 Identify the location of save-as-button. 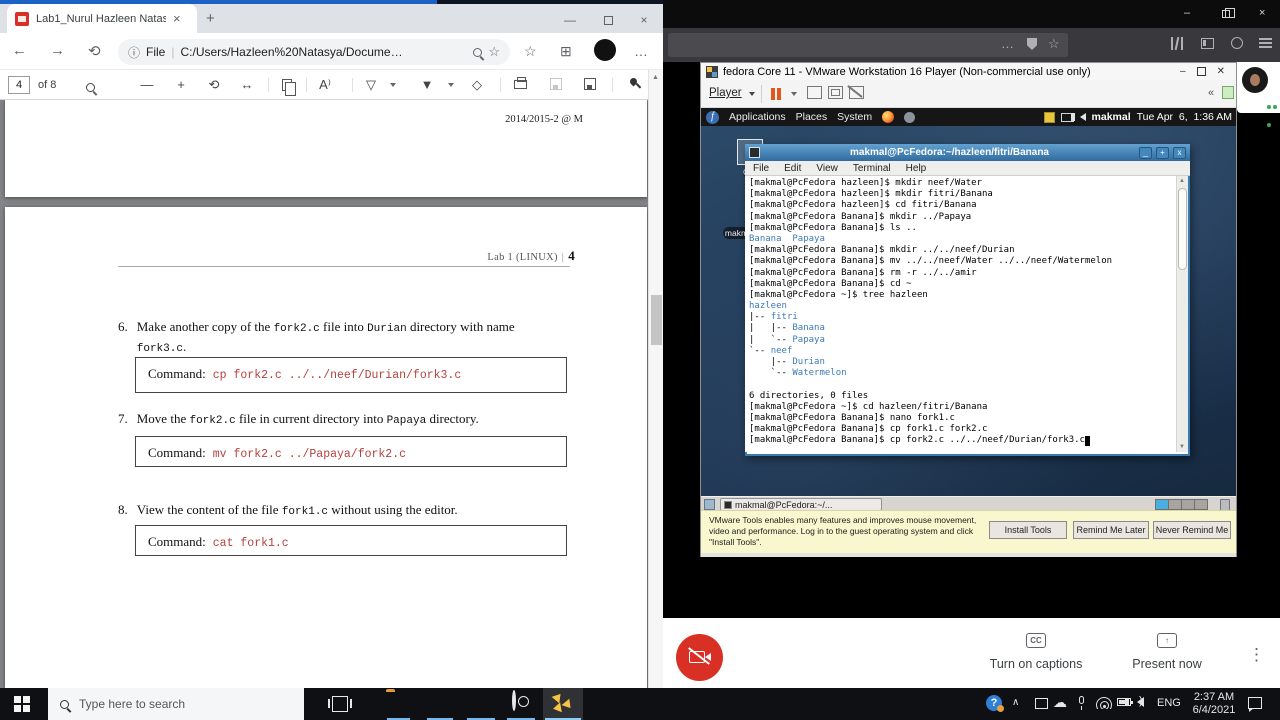
(590, 84).